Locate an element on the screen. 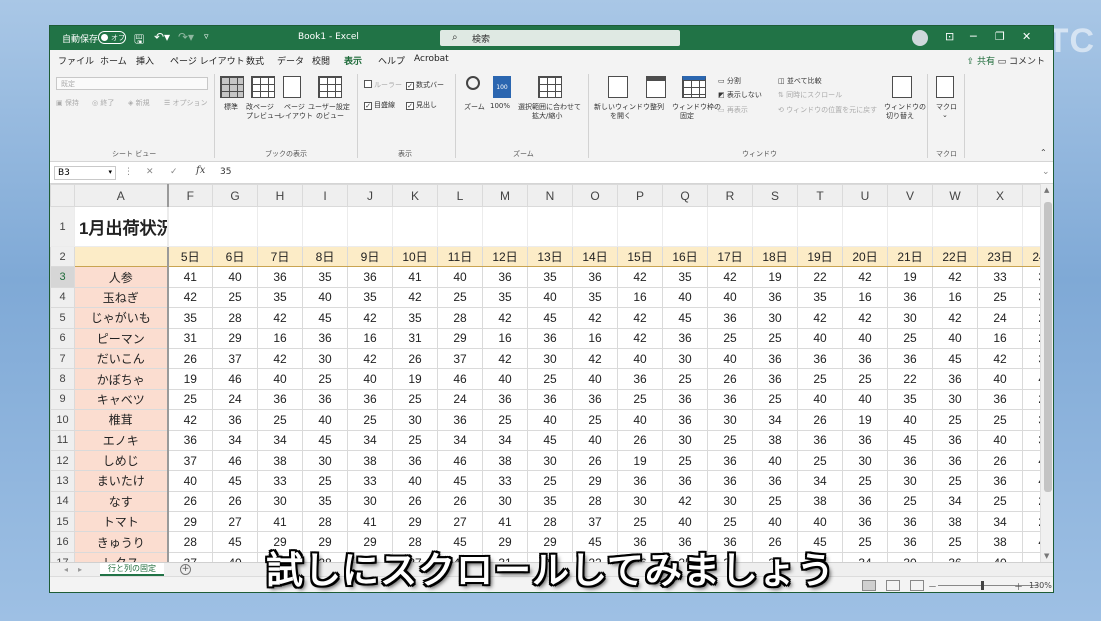 The image size is (1101, 621). column-header: H is located at coordinates (280, 195).